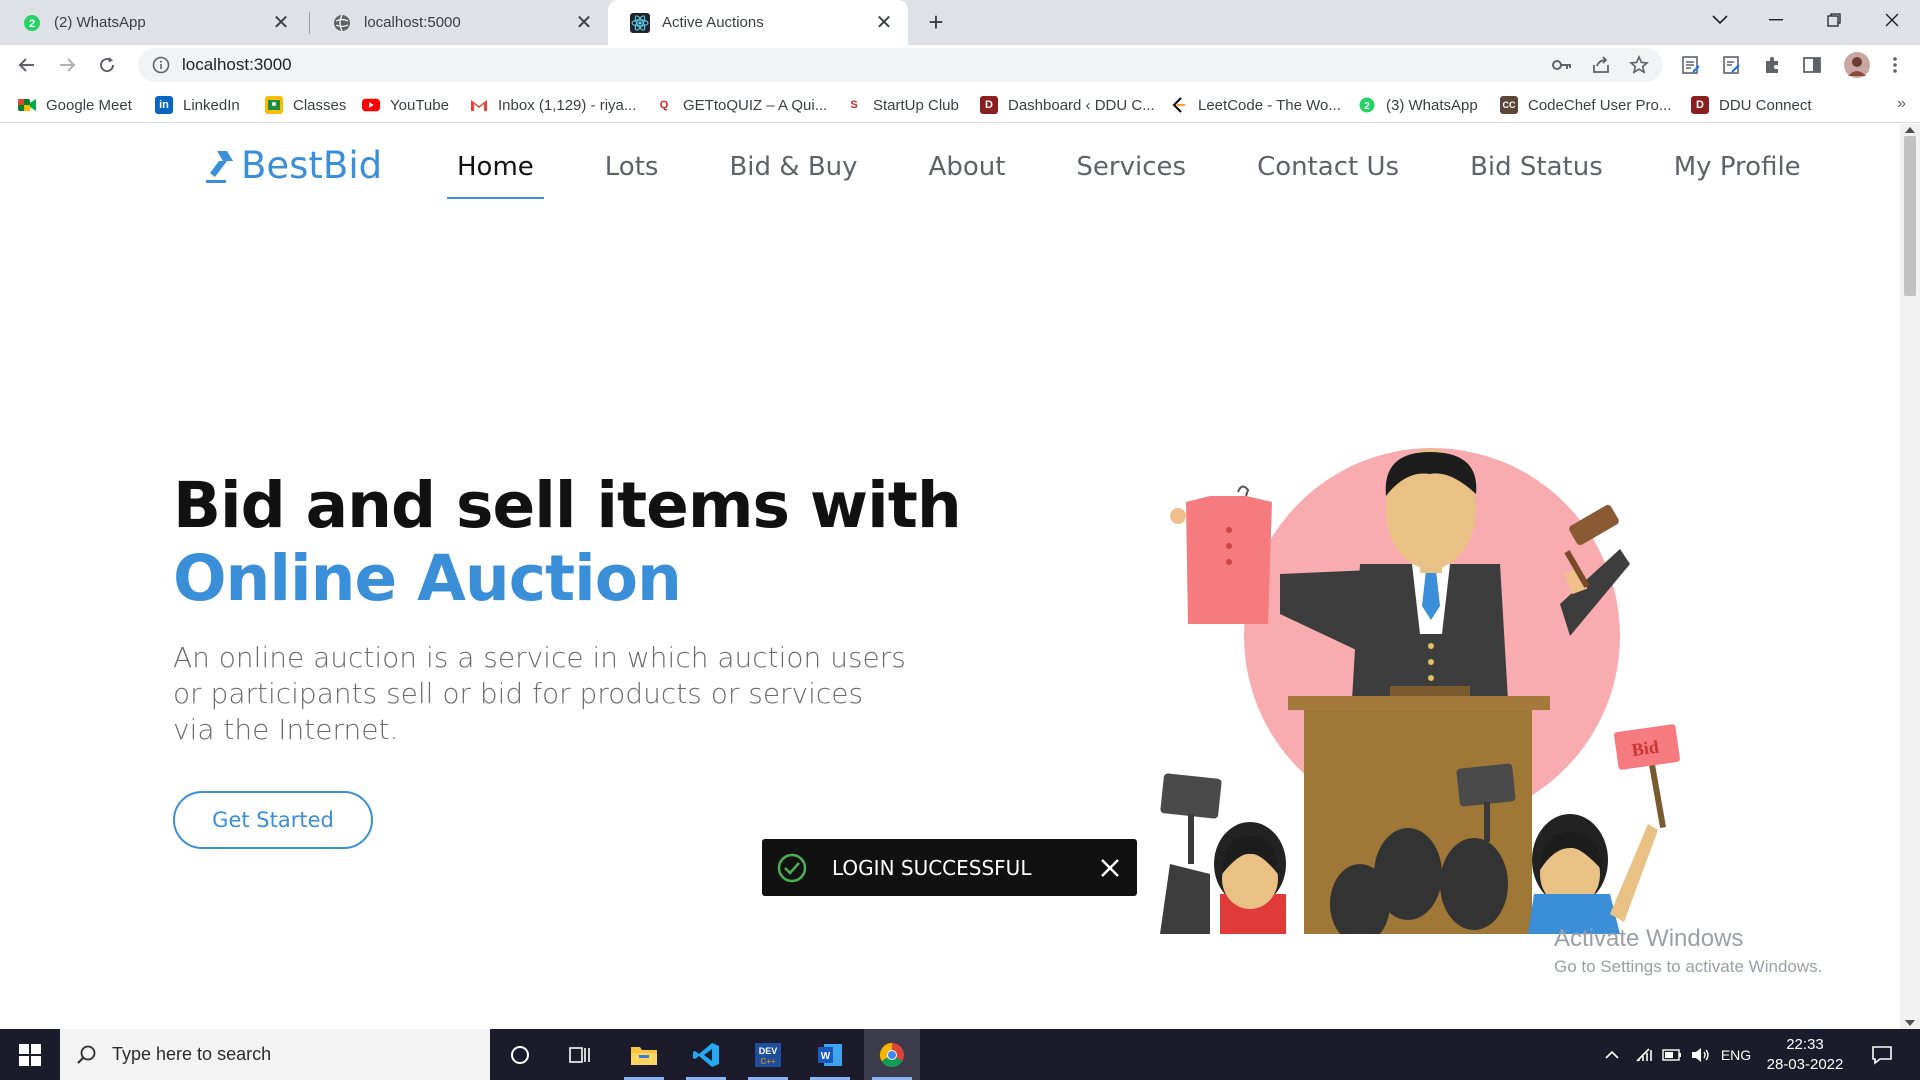  Describe the element at coordinates (1691, 65) in the screenshot. I see `extension-notes-icon` at that location.